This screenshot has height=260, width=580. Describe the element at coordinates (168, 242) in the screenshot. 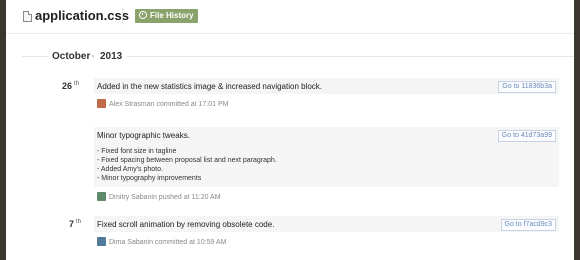

I see `commit-author: Dima Sabanin committed at 10:59 AM` at that location.